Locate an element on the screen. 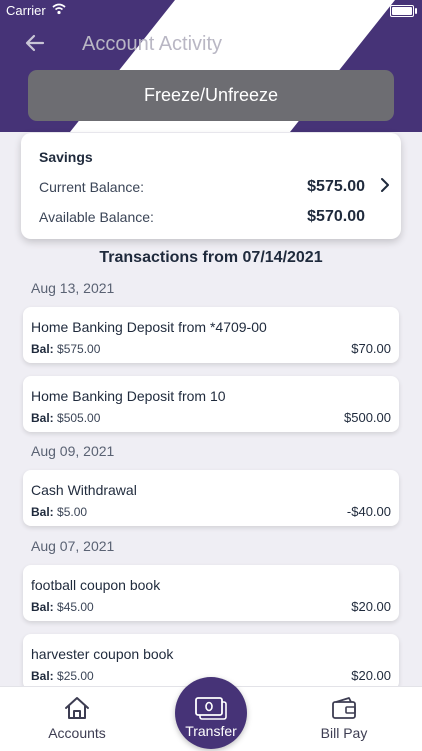 The image size is (422, 751). current-balance-value: $575.00 is located at coordinates (336, 186).